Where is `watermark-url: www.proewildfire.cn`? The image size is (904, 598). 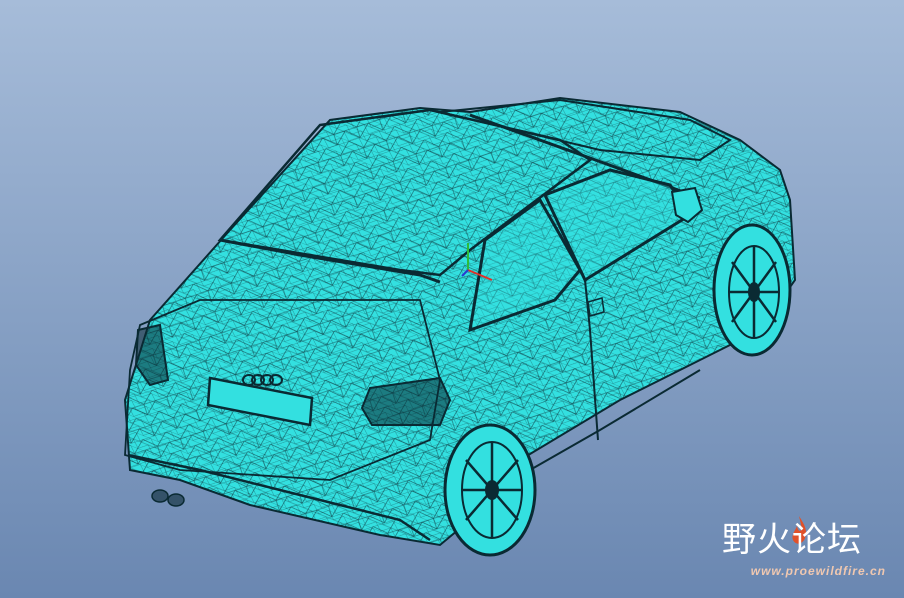 watermark-url: www.proewildfire.cn is located at coordinates (818, 571).